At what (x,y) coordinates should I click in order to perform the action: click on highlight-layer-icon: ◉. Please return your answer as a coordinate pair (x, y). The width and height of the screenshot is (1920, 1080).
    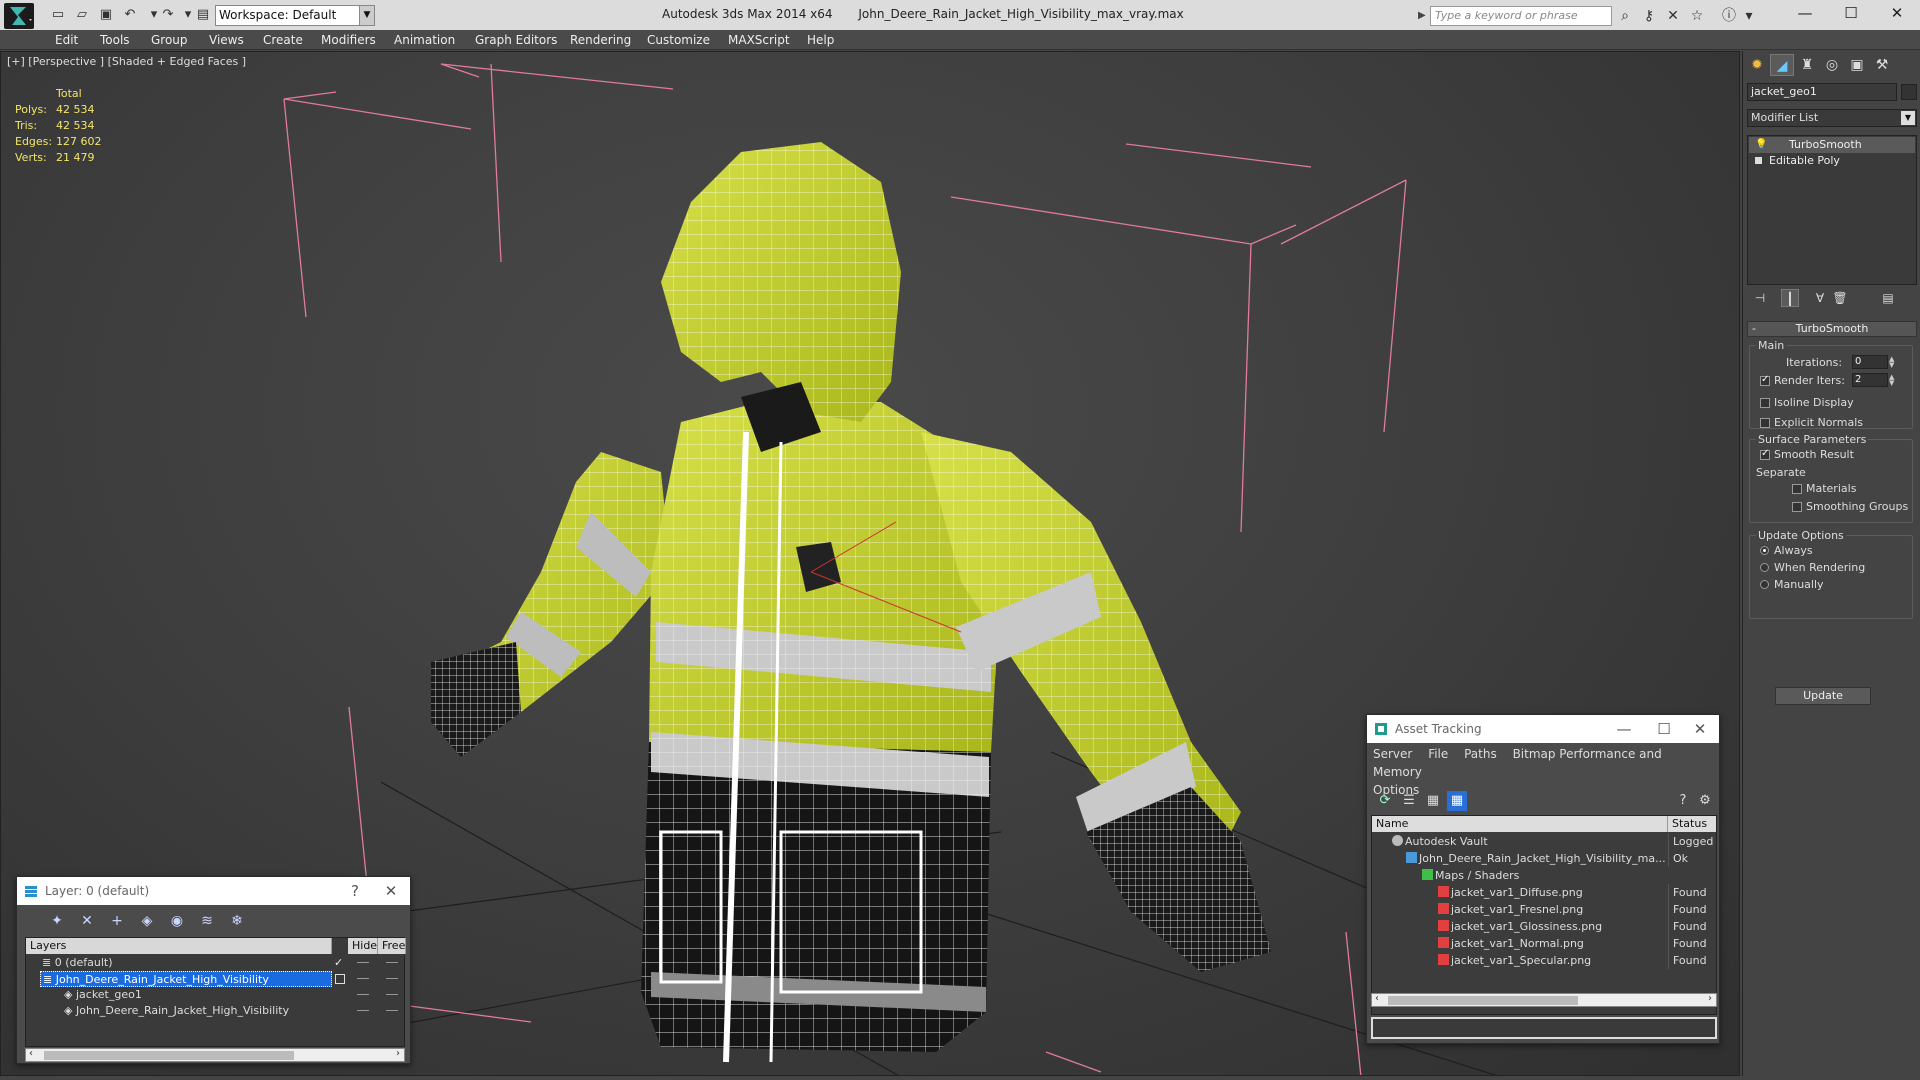
    Looking at the image, I should click on (177, 921).